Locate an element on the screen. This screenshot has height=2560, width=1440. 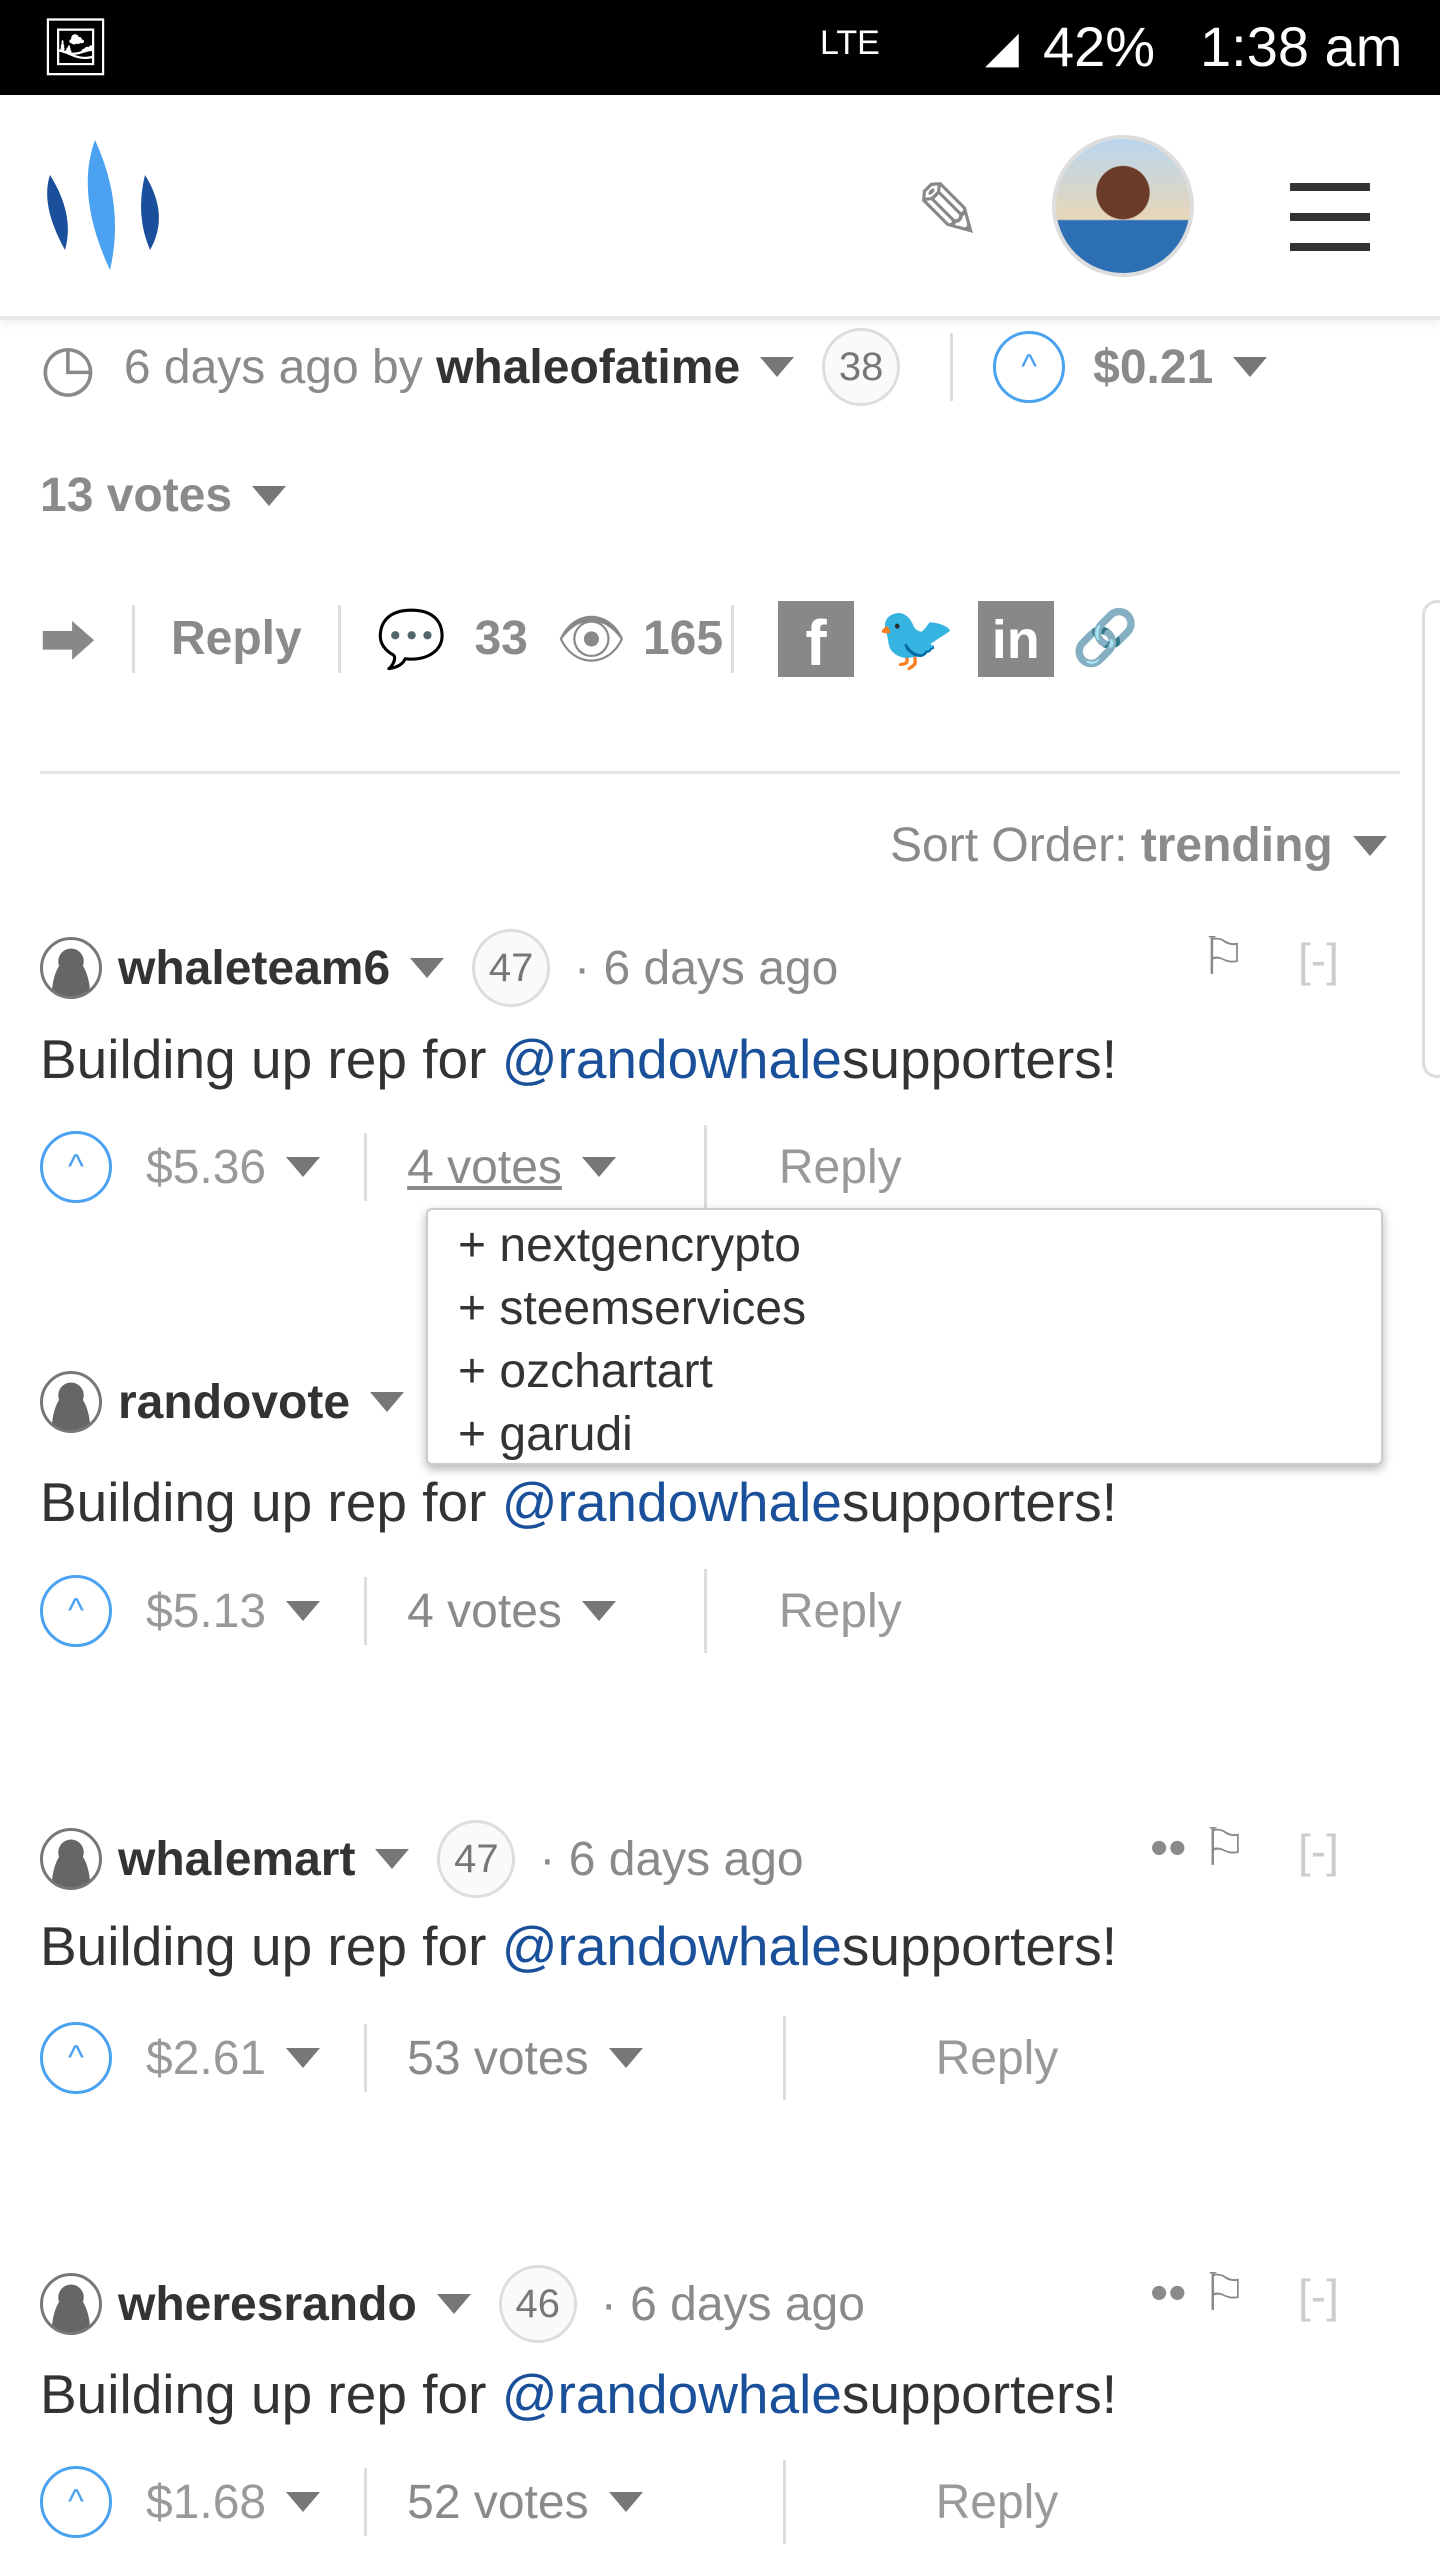
post-meta: ◷ 6 days ago by whaleofatime 38 ^ $0.21 is located at coordinates (654, 367).